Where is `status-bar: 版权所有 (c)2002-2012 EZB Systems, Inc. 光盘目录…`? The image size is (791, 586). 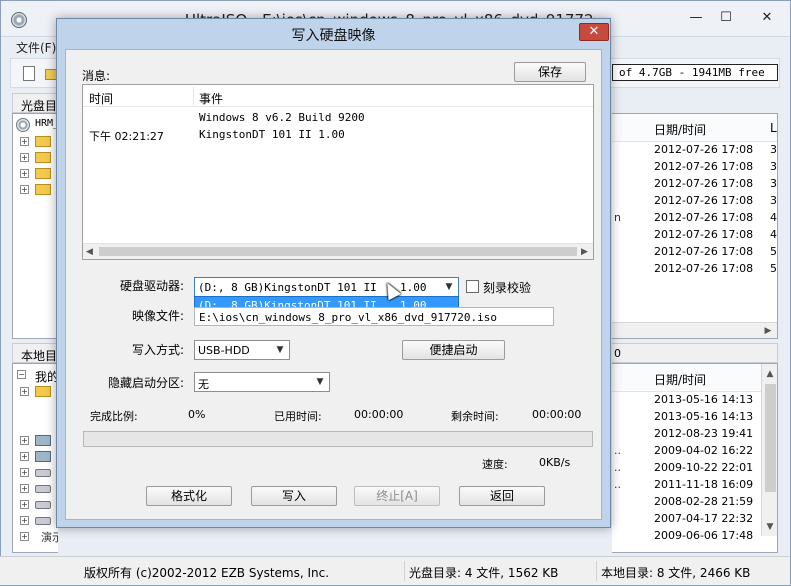 status-bar: 版权所有 (c)2002-2012 EZB Systems, Inc. 光盘目录… is located at coordinates (394, 570).